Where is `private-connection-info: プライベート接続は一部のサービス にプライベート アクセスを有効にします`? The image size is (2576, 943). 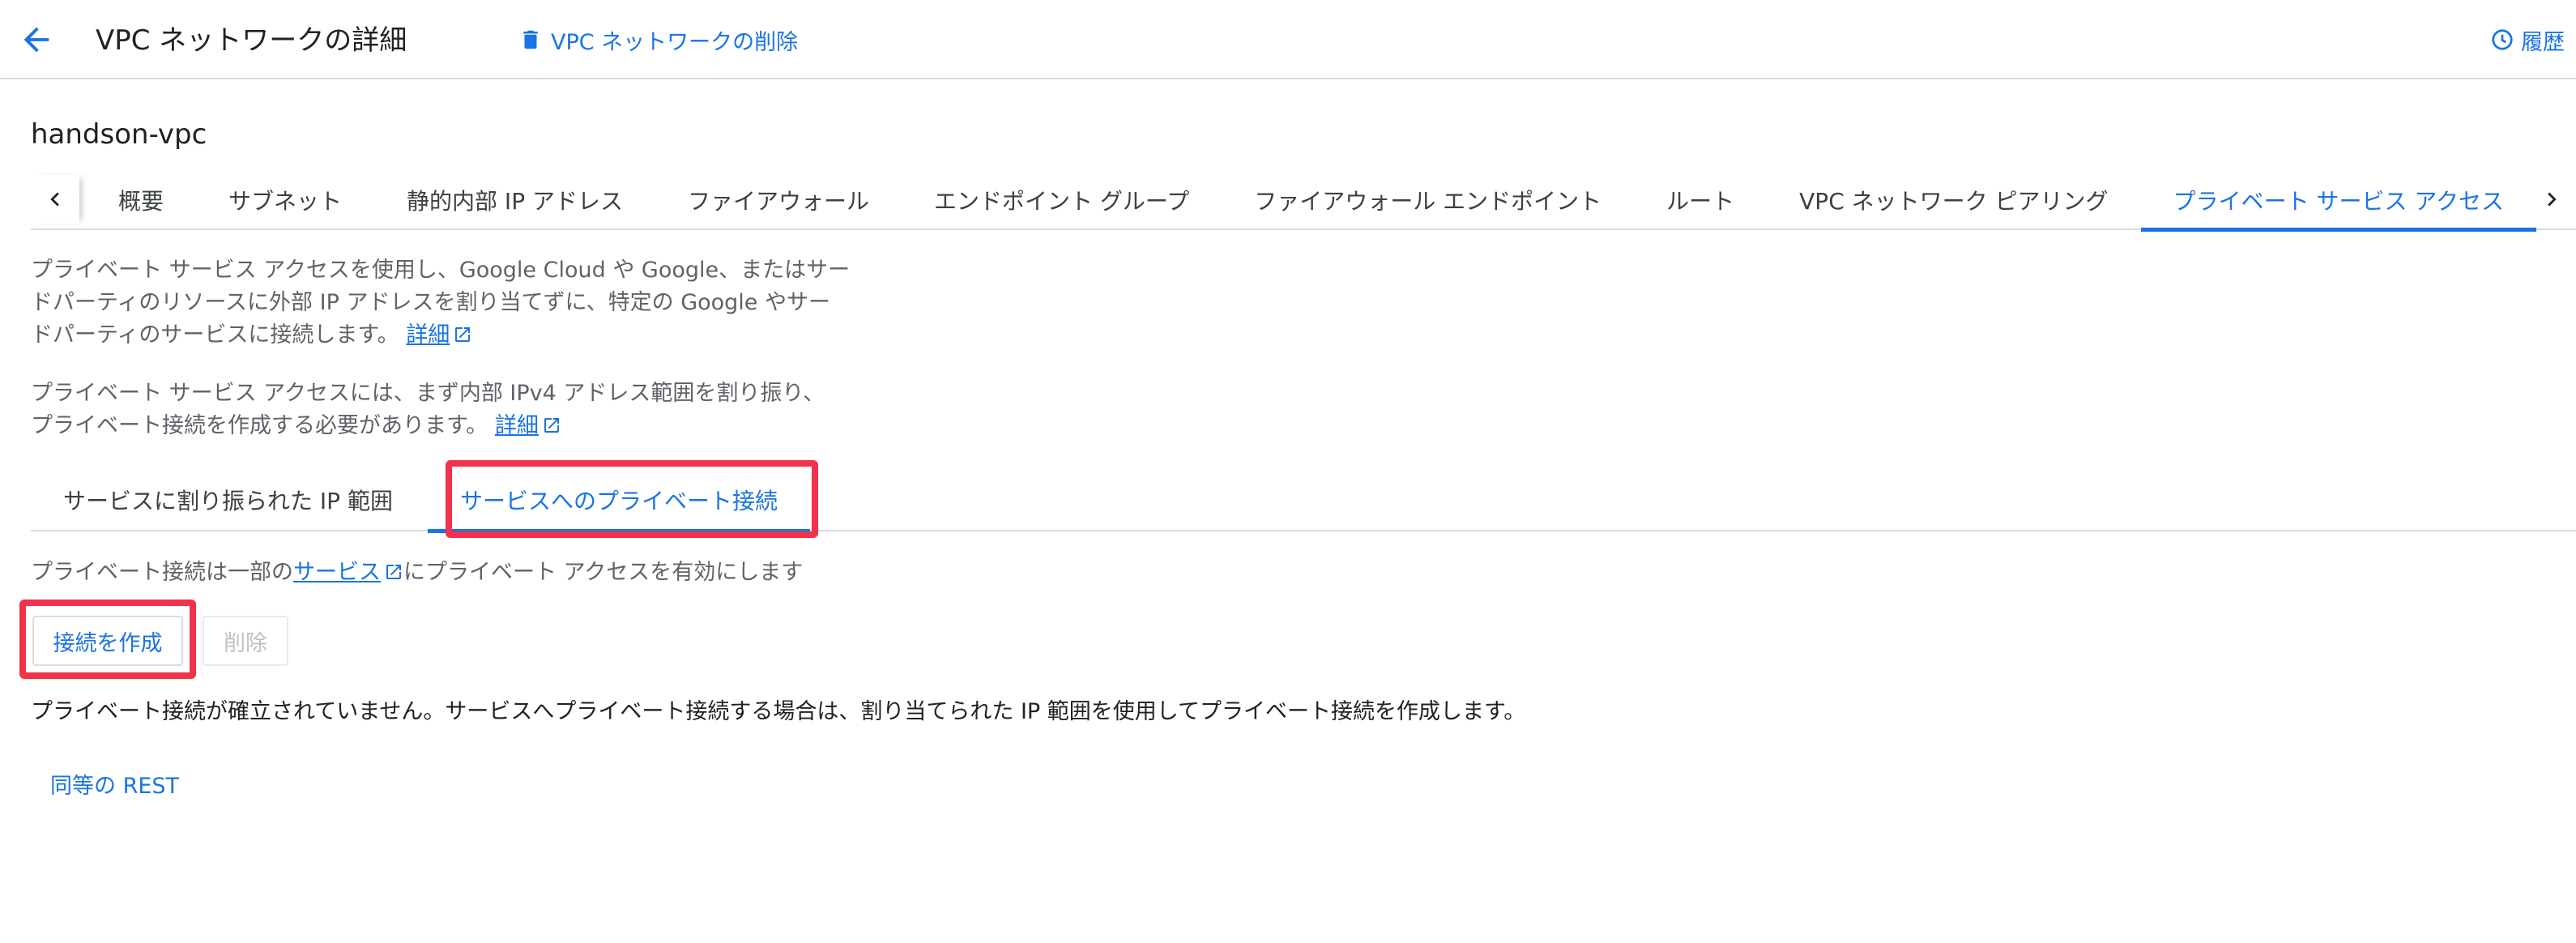 private-connection-info: プライベート接続は一部のサービス にプライベート アクセスを有効にします is located at coordinates (417, 570).